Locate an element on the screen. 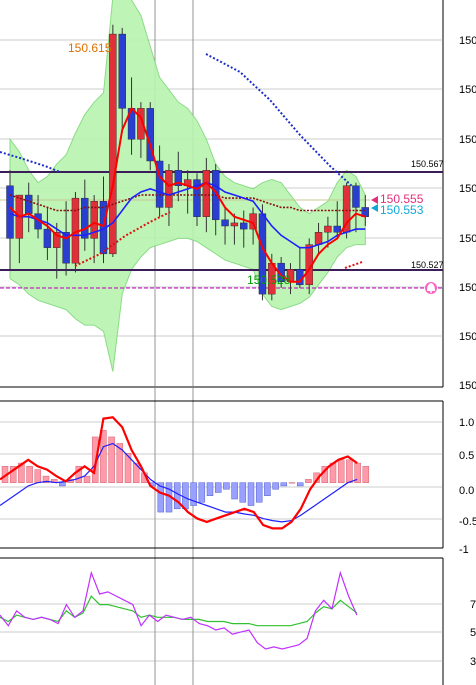 This screenshot has height=685, width=476. macd-histogram is located at coordinates (185, 471).